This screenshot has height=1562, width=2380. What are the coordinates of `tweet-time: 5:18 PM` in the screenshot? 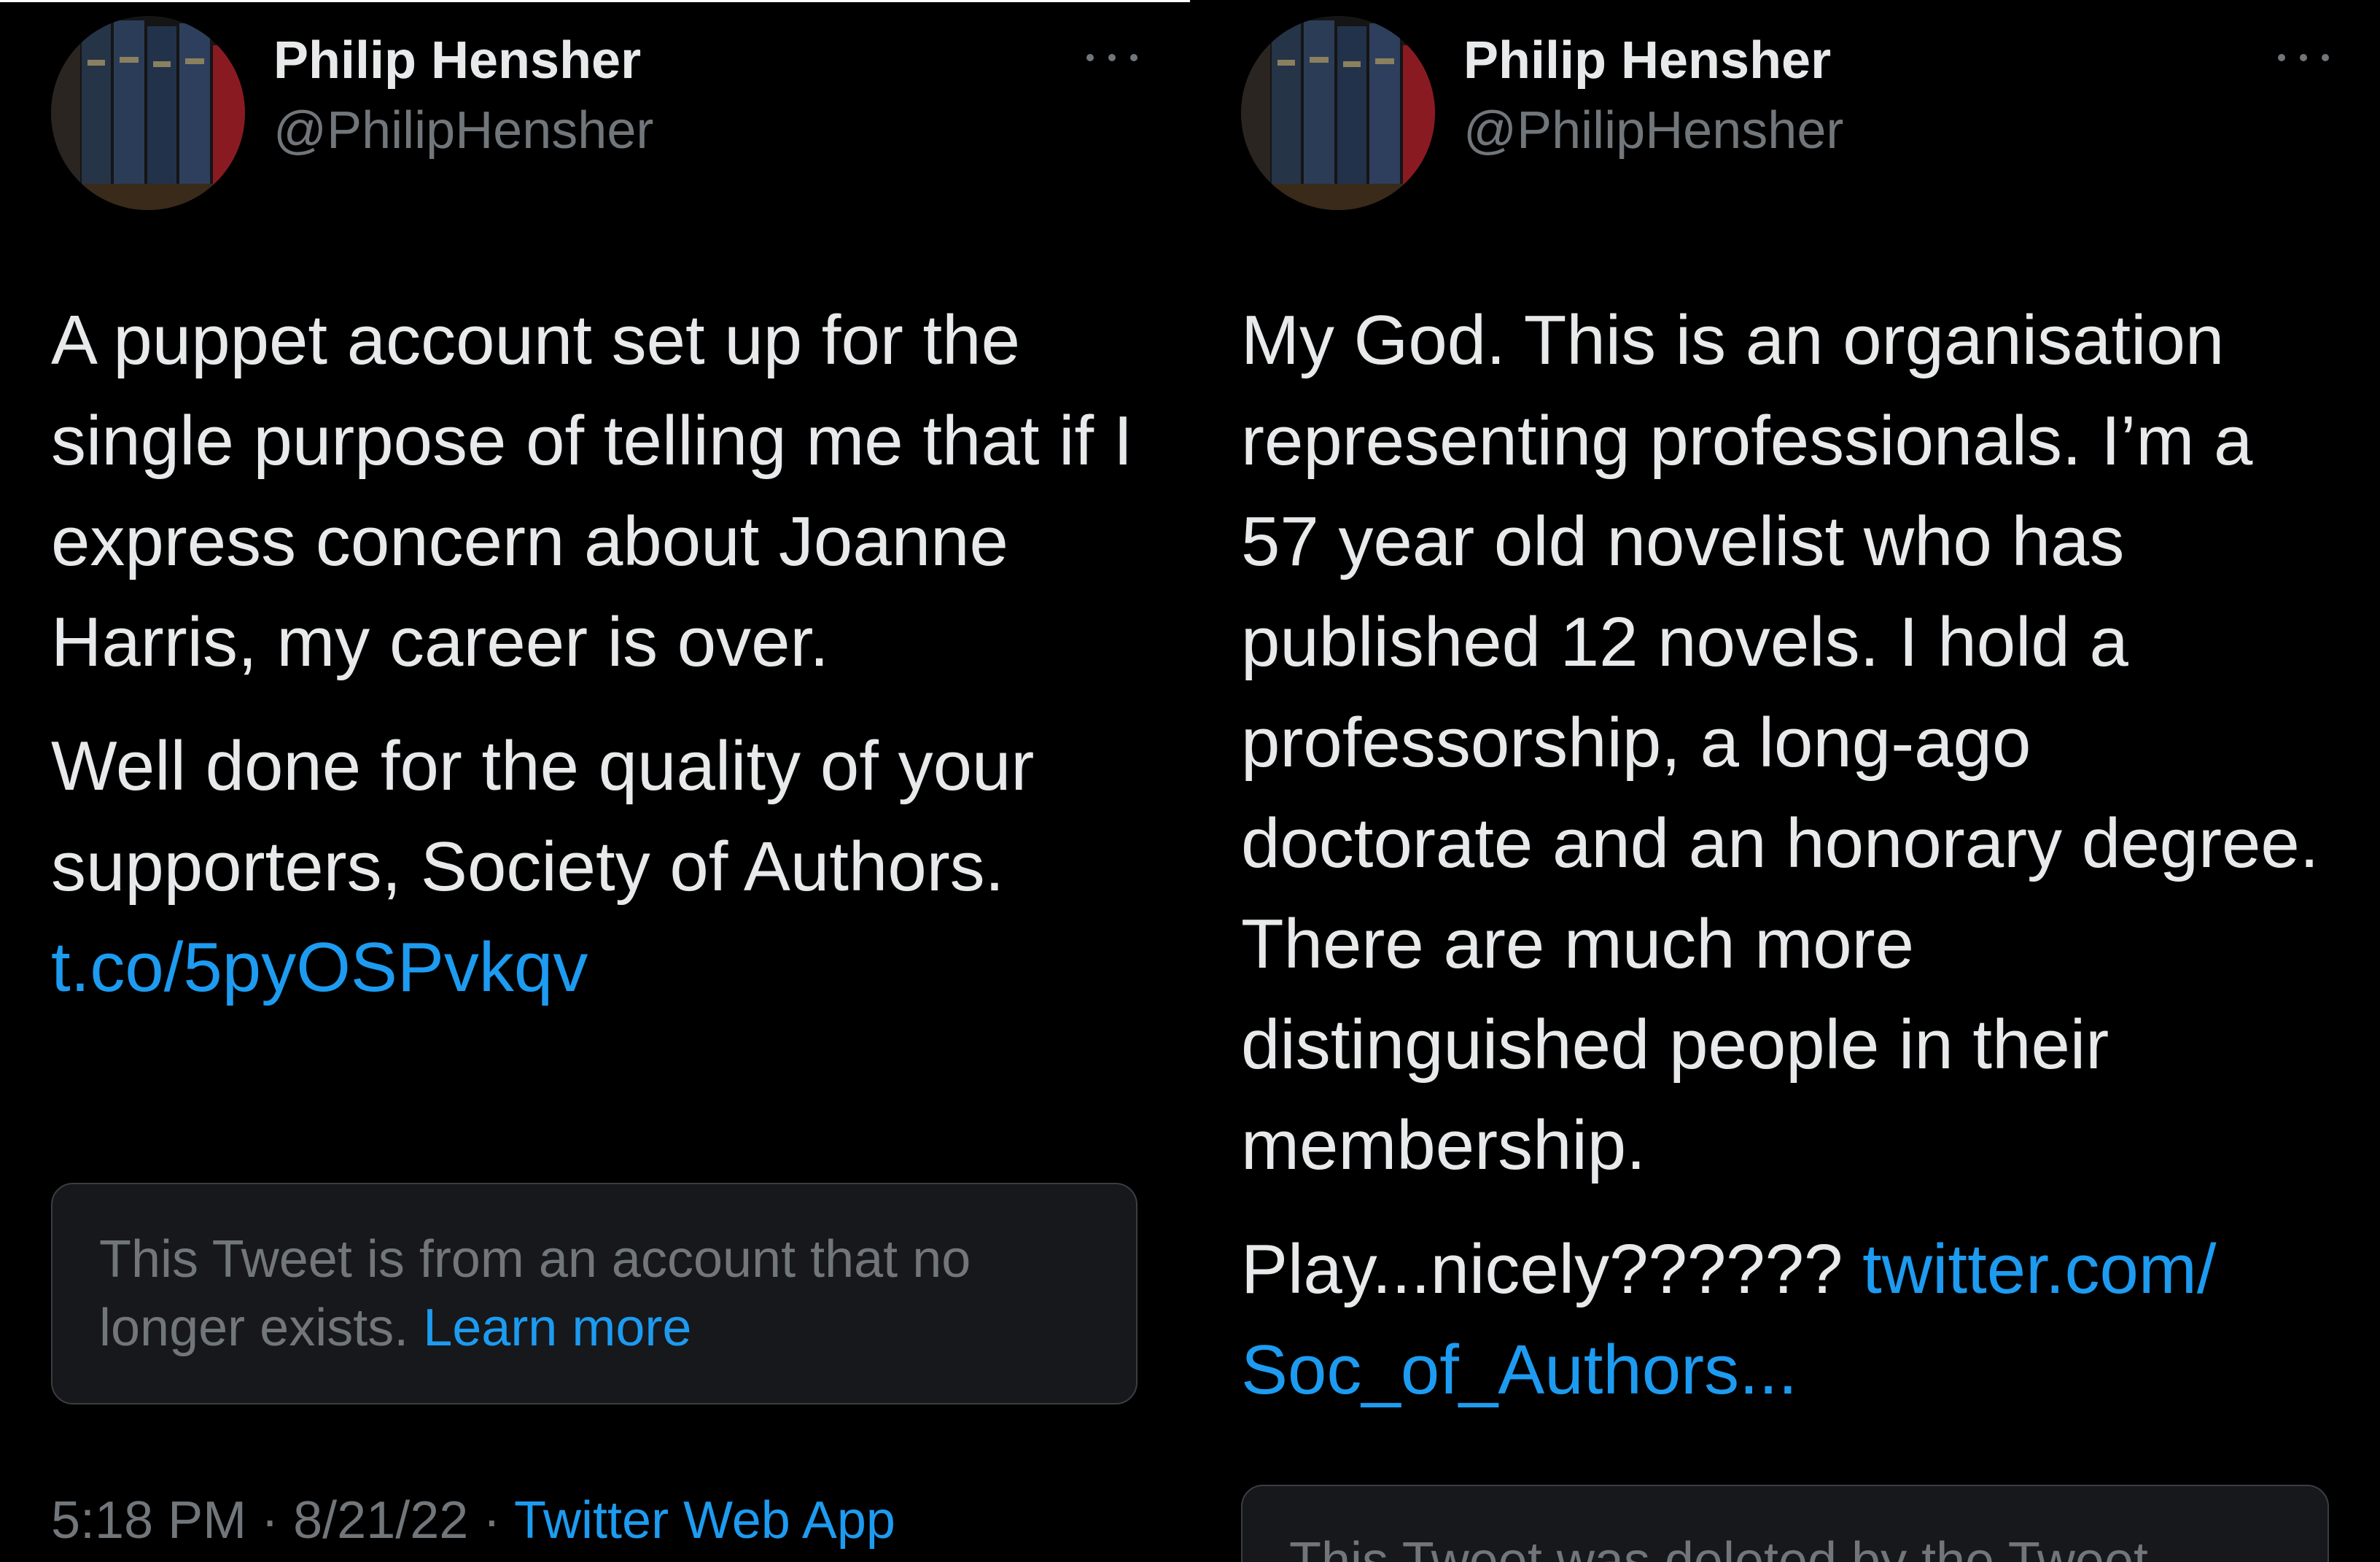 It's located at (148, 1520).